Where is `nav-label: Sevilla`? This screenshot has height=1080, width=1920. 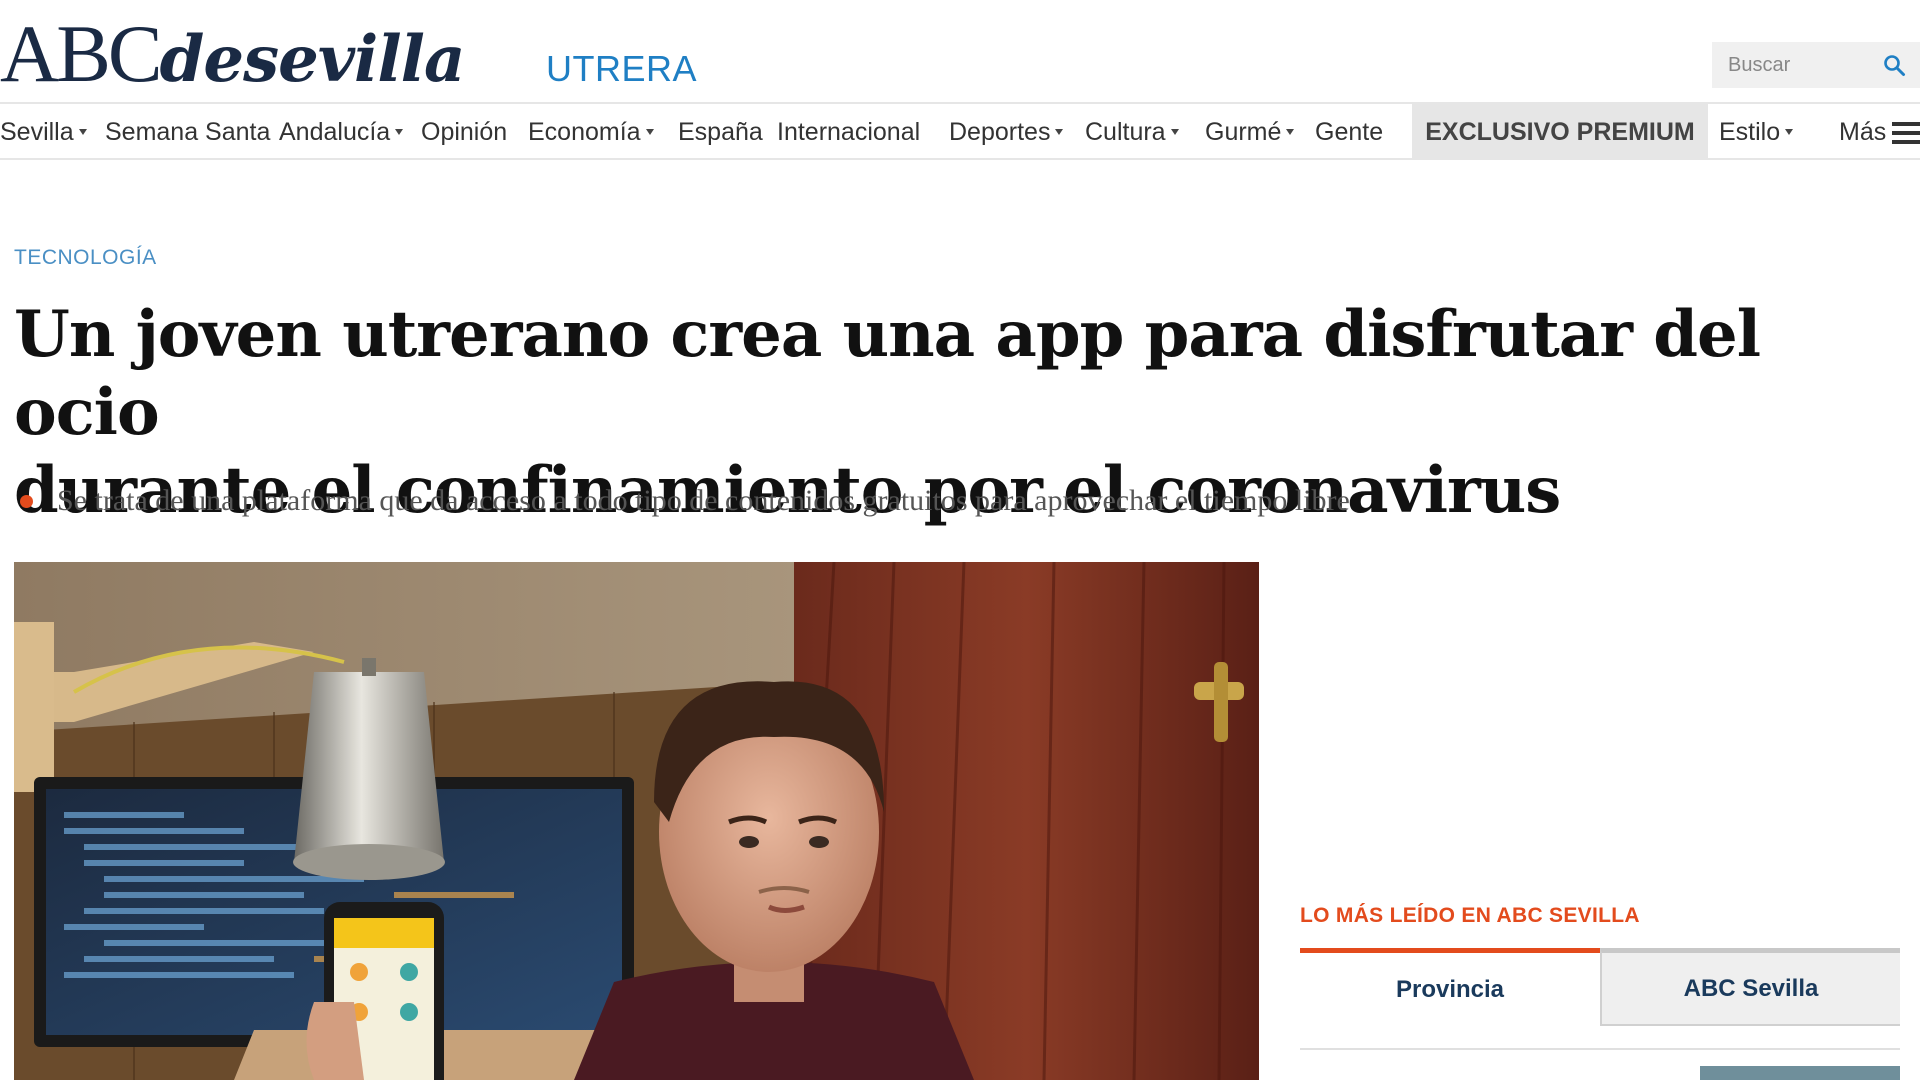
nav-label: Sevilla is located at coordinates (37, 131).